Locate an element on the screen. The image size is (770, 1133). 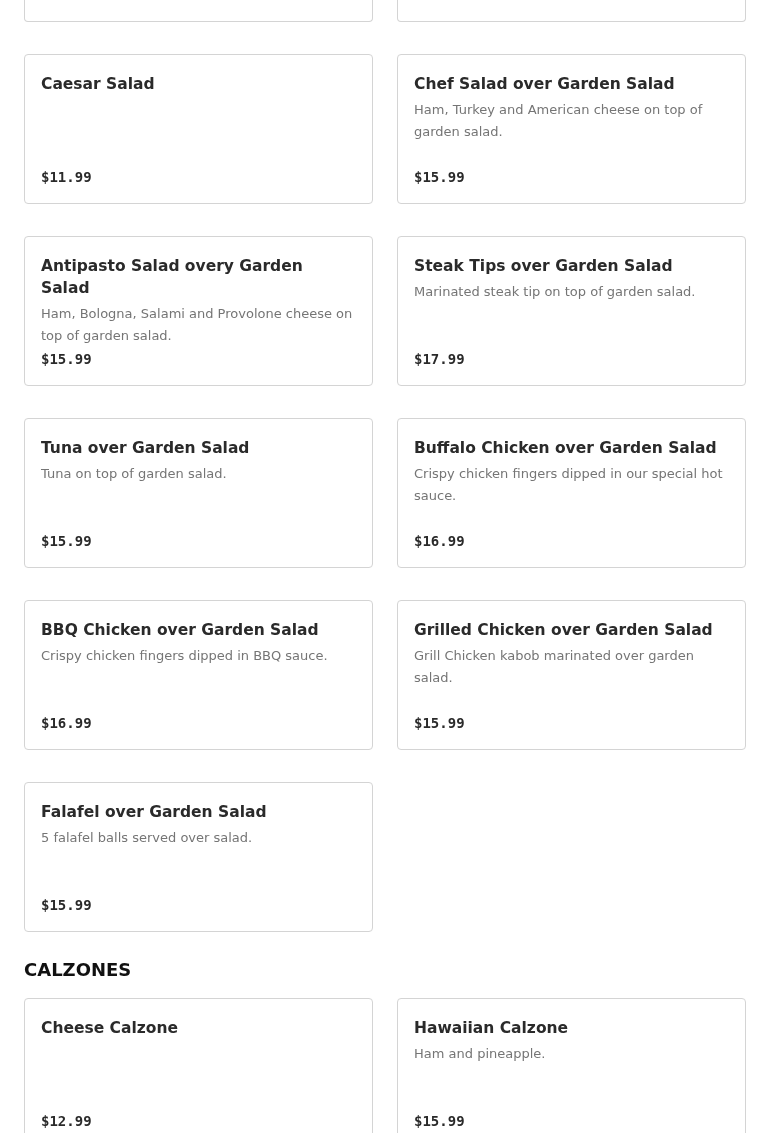
menu-card: Cheese Calzone $12.99 is located at coordinates (198, 1065).